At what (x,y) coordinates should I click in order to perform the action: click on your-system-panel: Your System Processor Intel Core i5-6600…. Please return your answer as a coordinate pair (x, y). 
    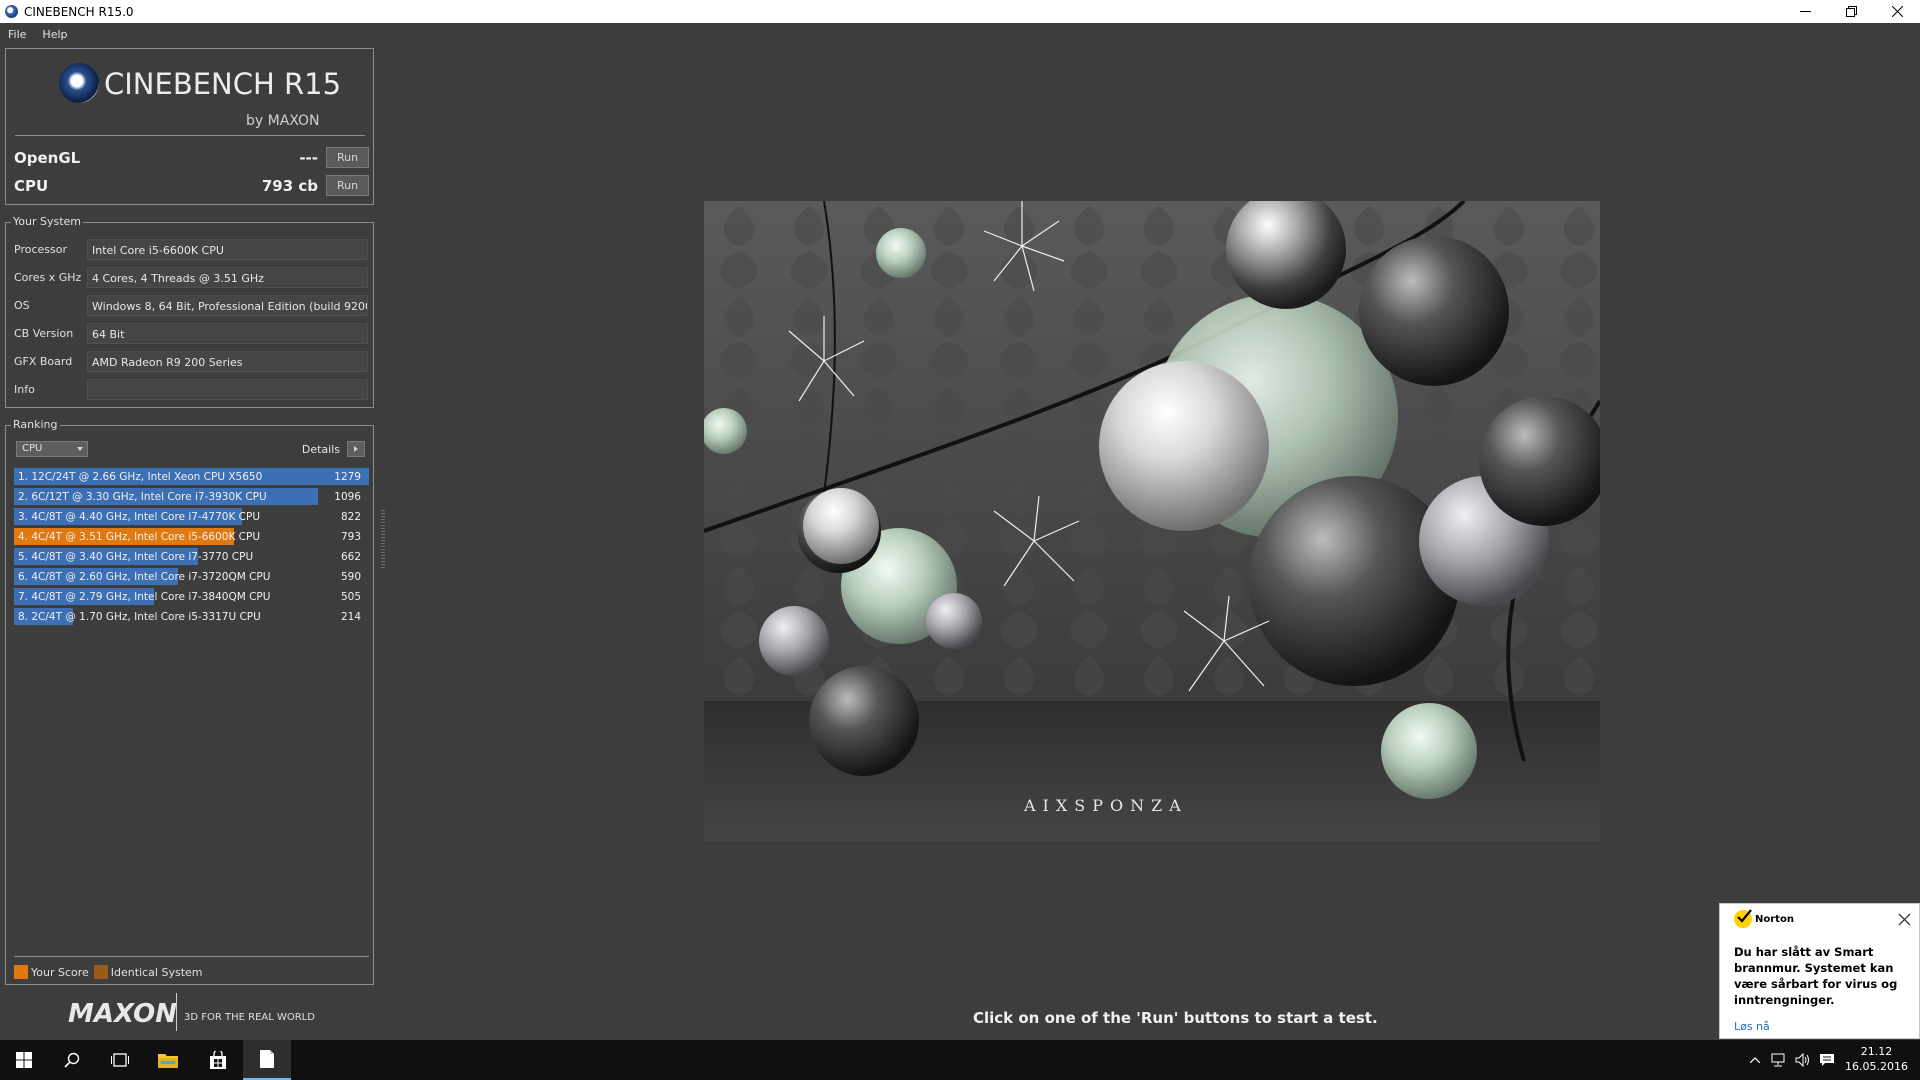
    Looking at the image, I should click on (189, 311).